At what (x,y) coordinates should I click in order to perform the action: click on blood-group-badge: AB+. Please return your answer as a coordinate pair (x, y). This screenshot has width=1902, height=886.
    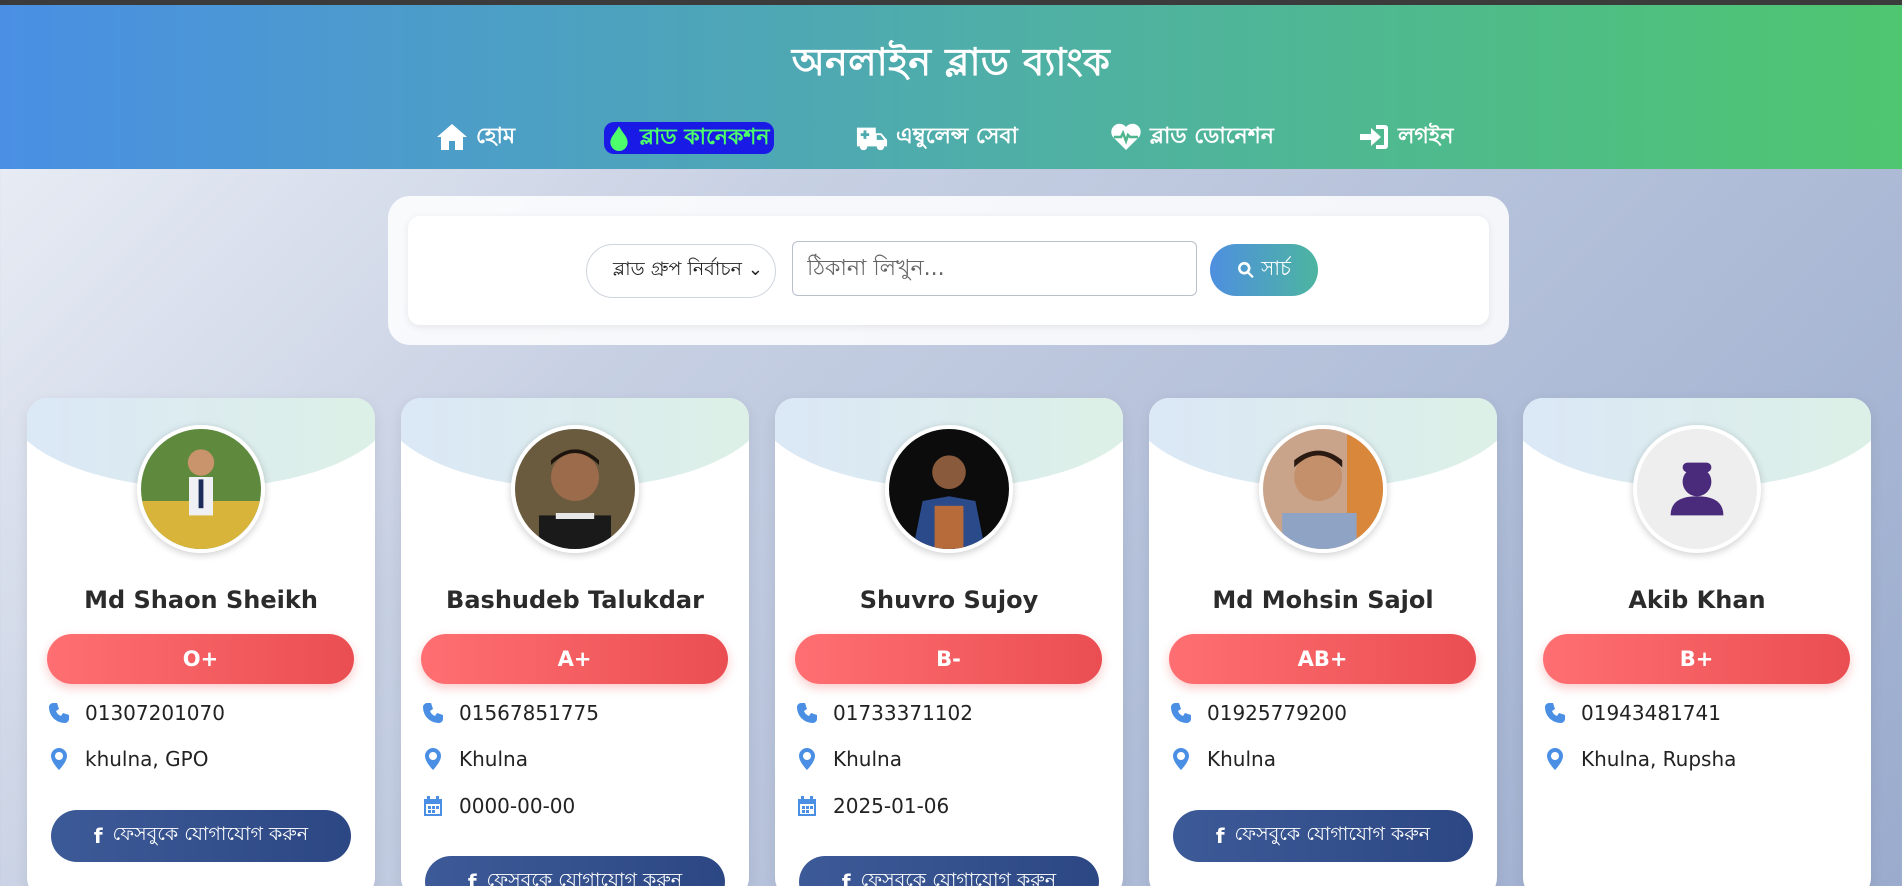
    Looking at the image, I should click on (1322, 659).